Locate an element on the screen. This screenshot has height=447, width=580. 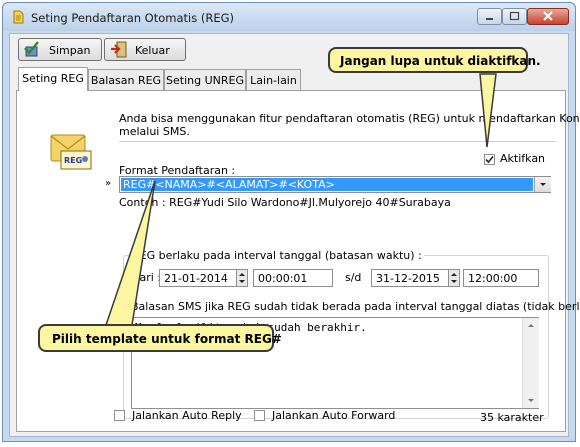
callout-template-tip: Pilih template untuk format REG# is located at coordinates (160, 338).